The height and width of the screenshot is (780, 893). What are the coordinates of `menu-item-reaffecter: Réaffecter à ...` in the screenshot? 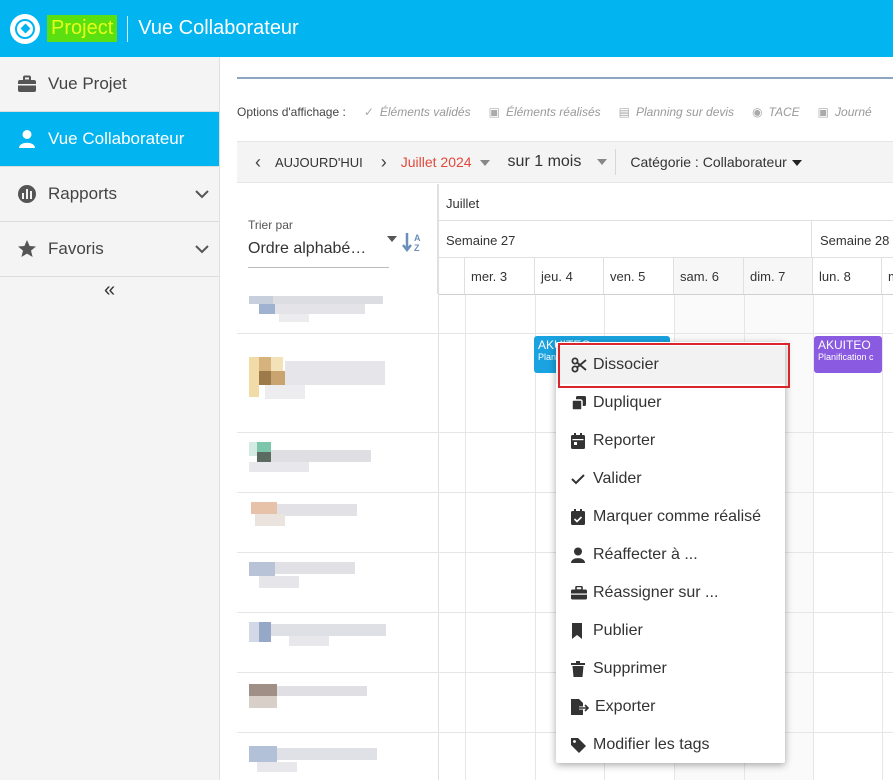 It's located at (670, 555).